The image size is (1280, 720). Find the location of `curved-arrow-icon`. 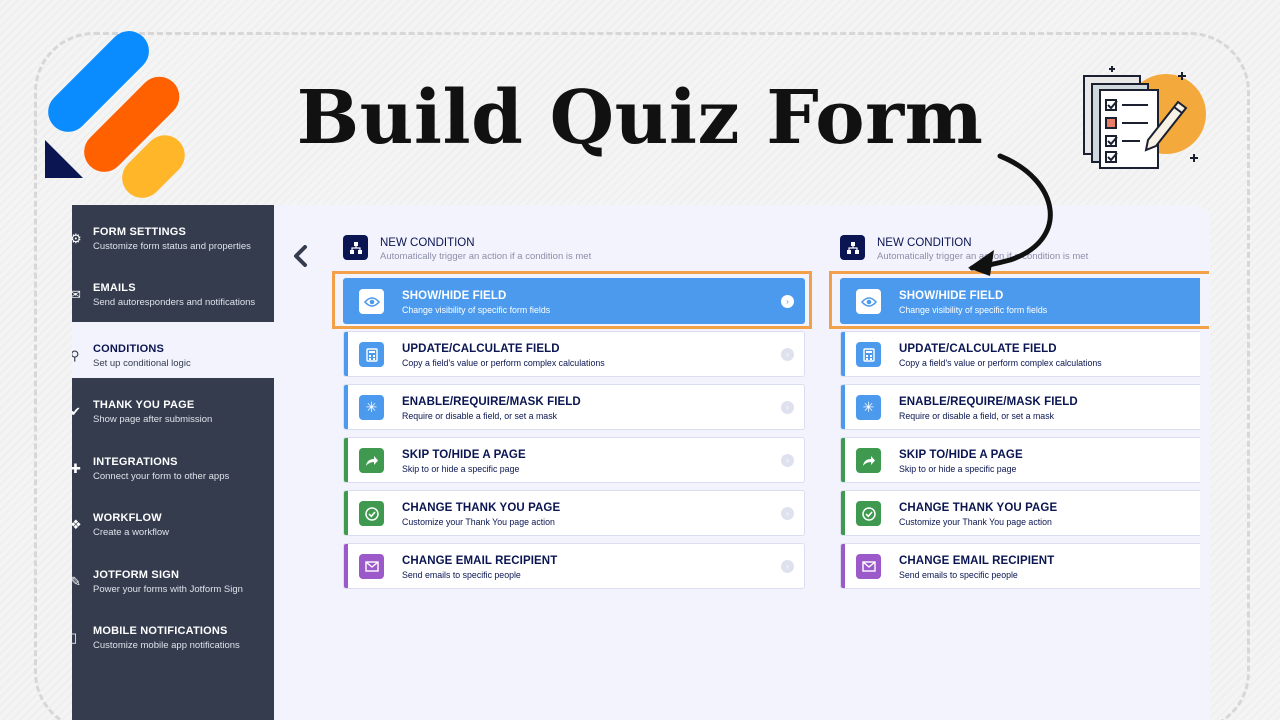

curved-arrow-icon is located at coordinates (1010, 214).